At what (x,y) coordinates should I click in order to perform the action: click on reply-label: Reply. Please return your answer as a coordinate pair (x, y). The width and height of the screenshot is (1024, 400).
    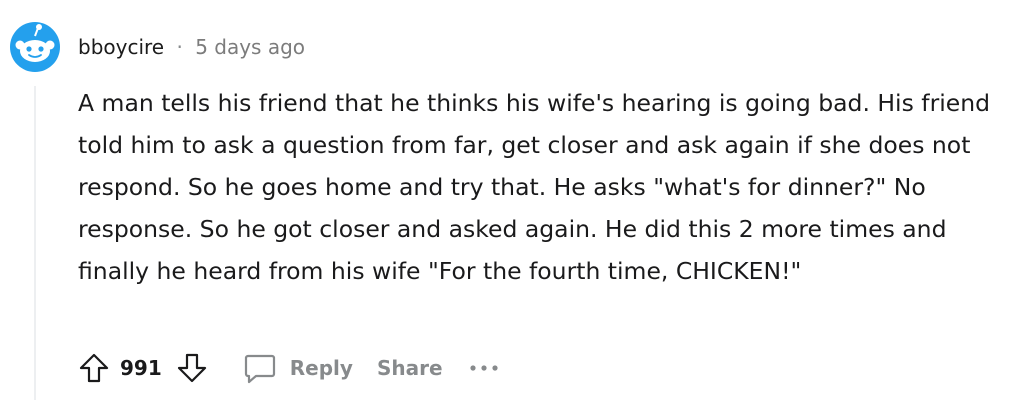
    Looking at the image, I should click on (321, 368).